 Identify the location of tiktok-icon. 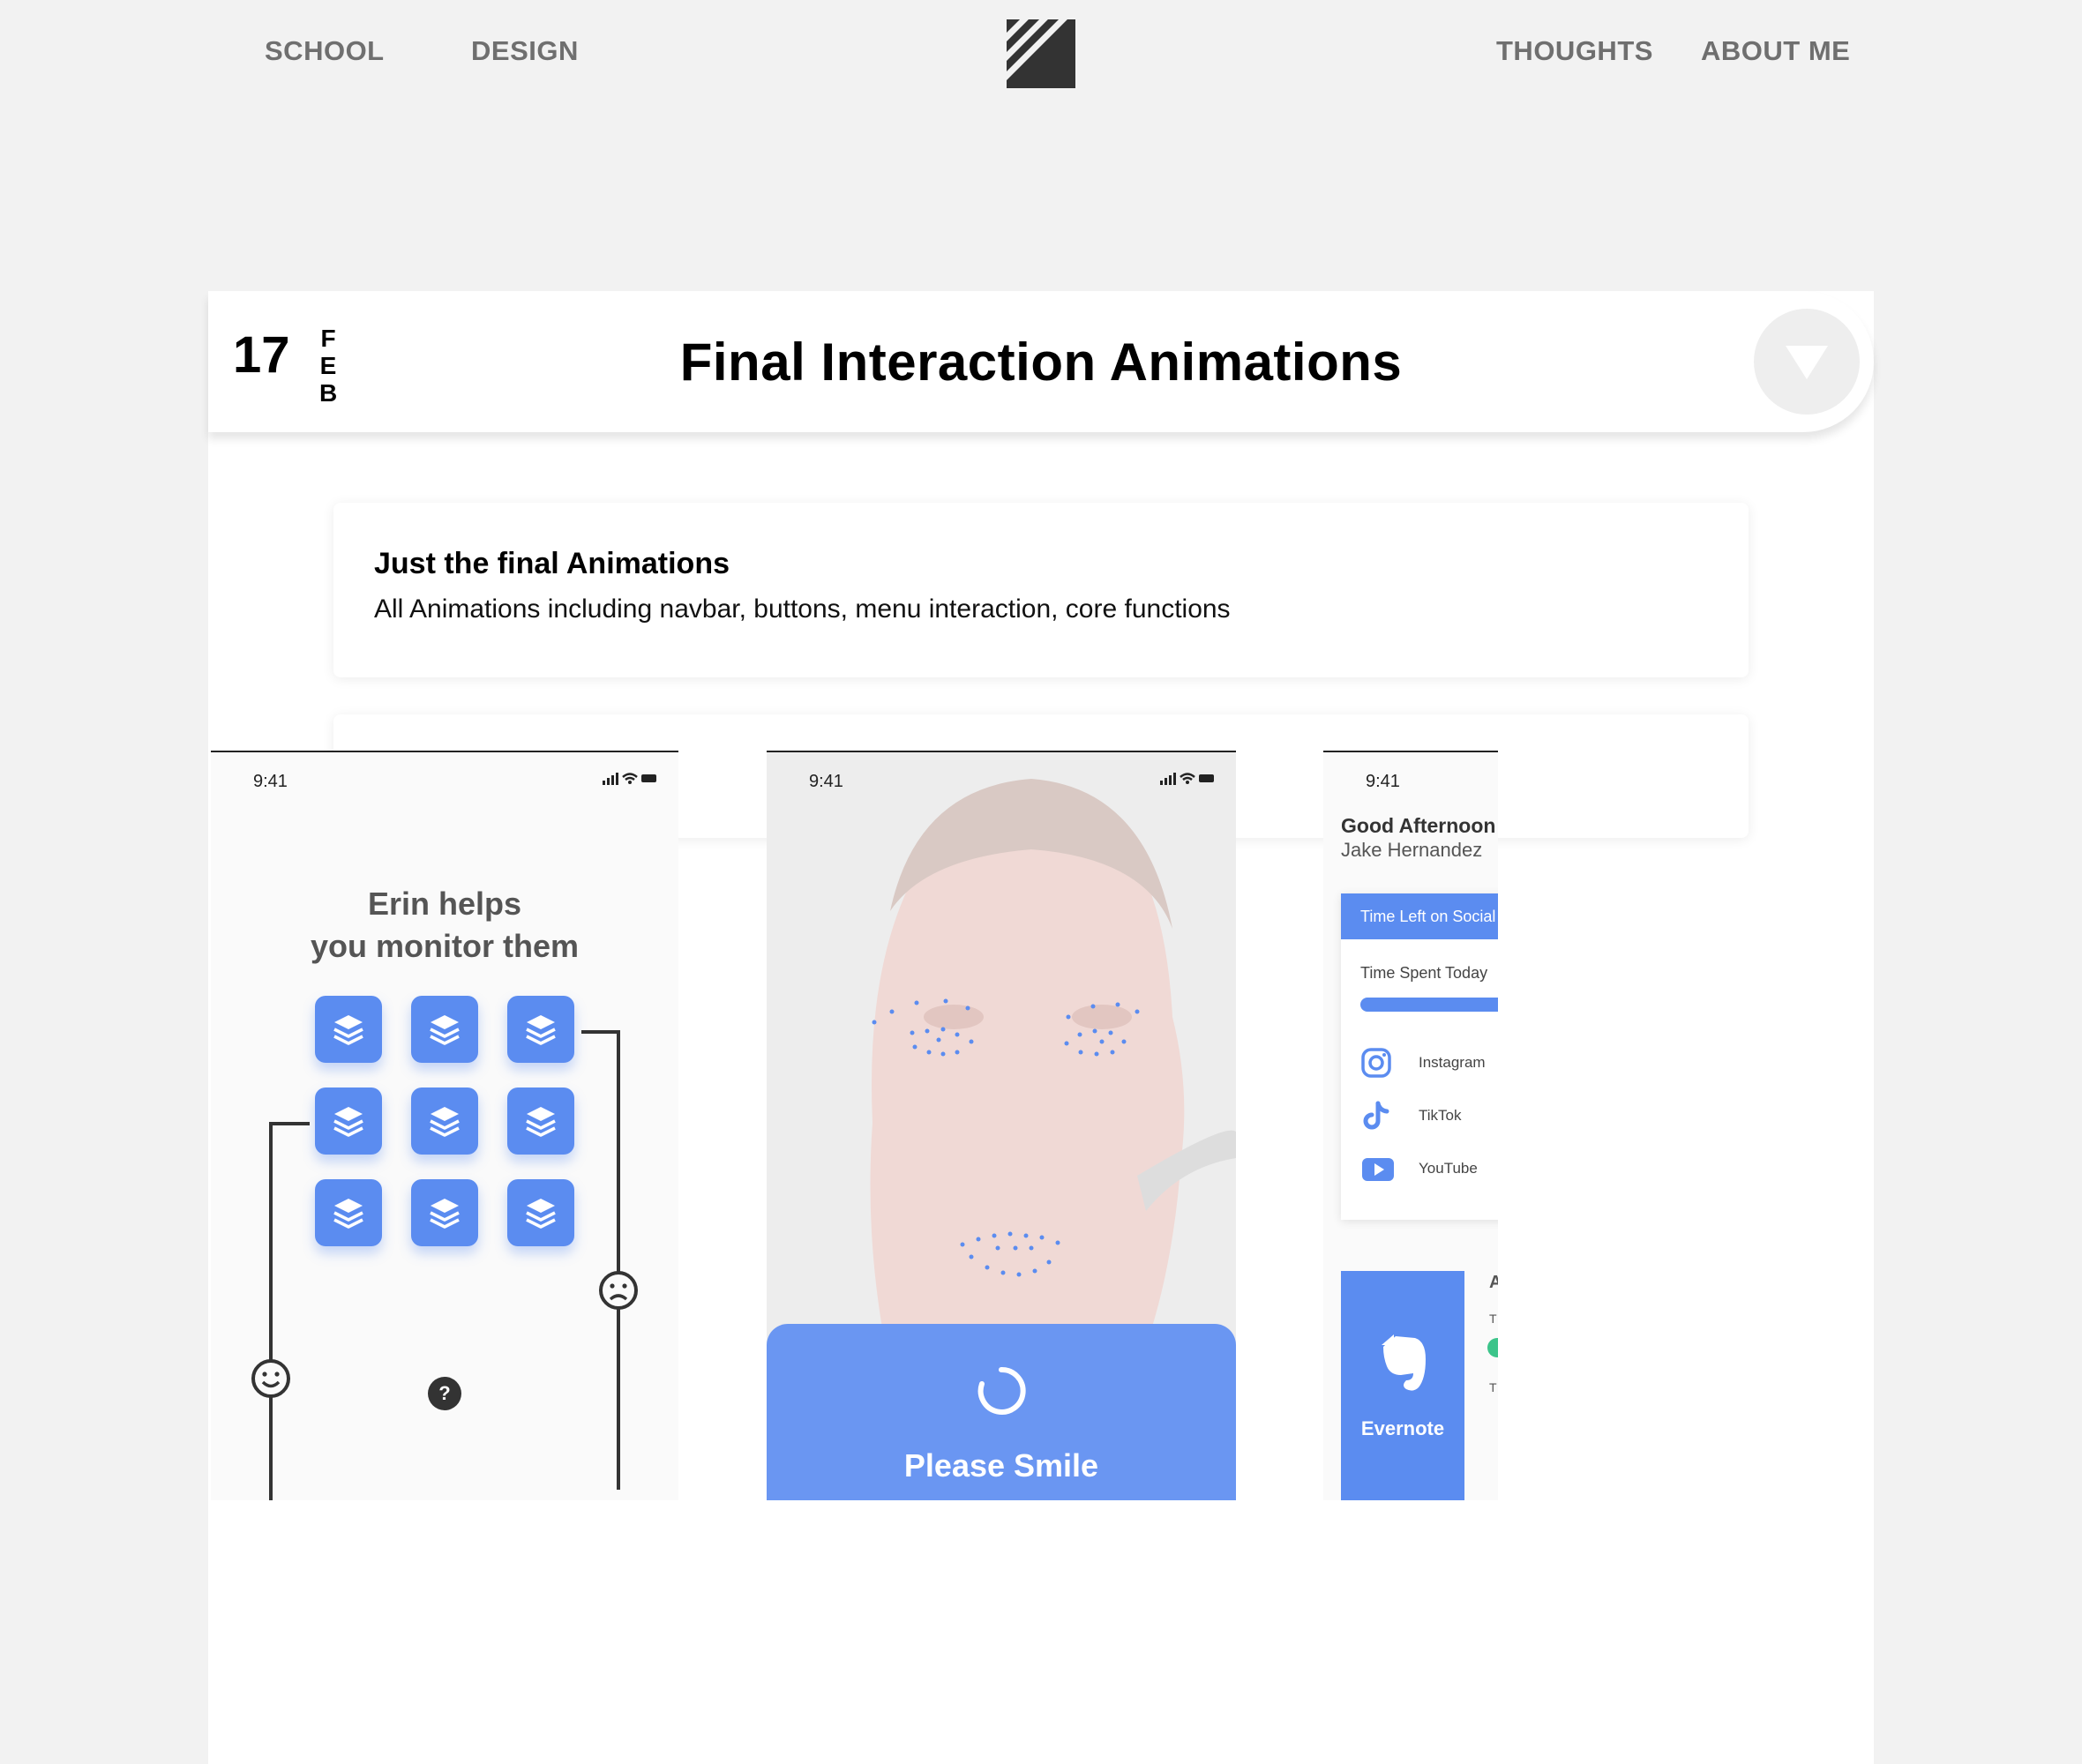
(1376, 1115).